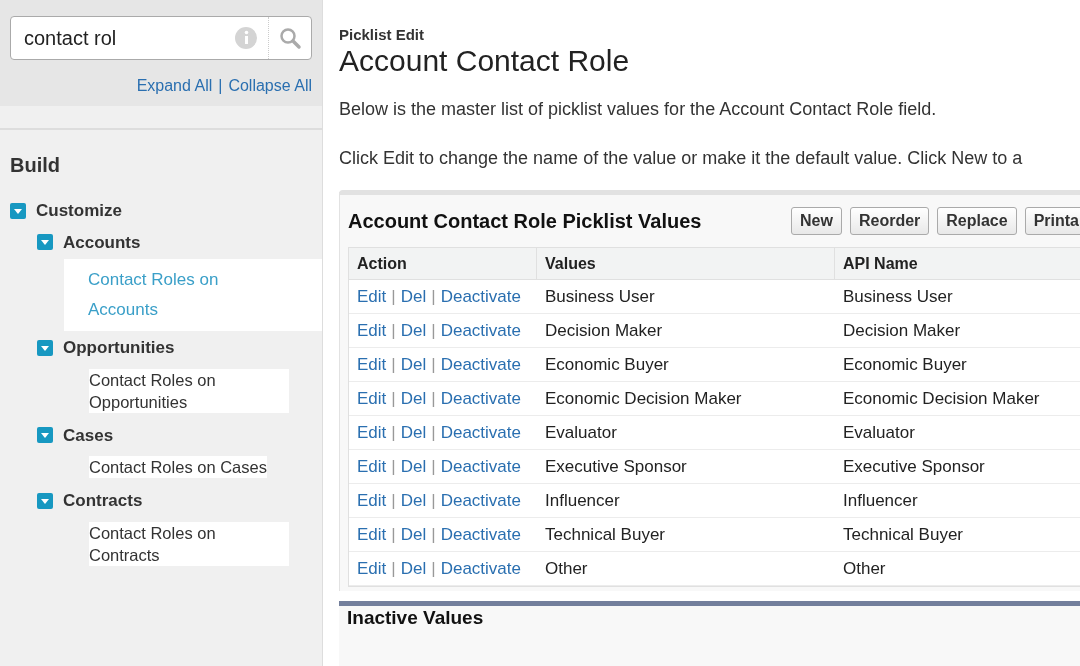 Image resolution: width=1080 pixels, height=666 pixels. Describe the element at coordinates (1052, 221) in the screenshot. I see `toolbar-button: Printa` at that location.